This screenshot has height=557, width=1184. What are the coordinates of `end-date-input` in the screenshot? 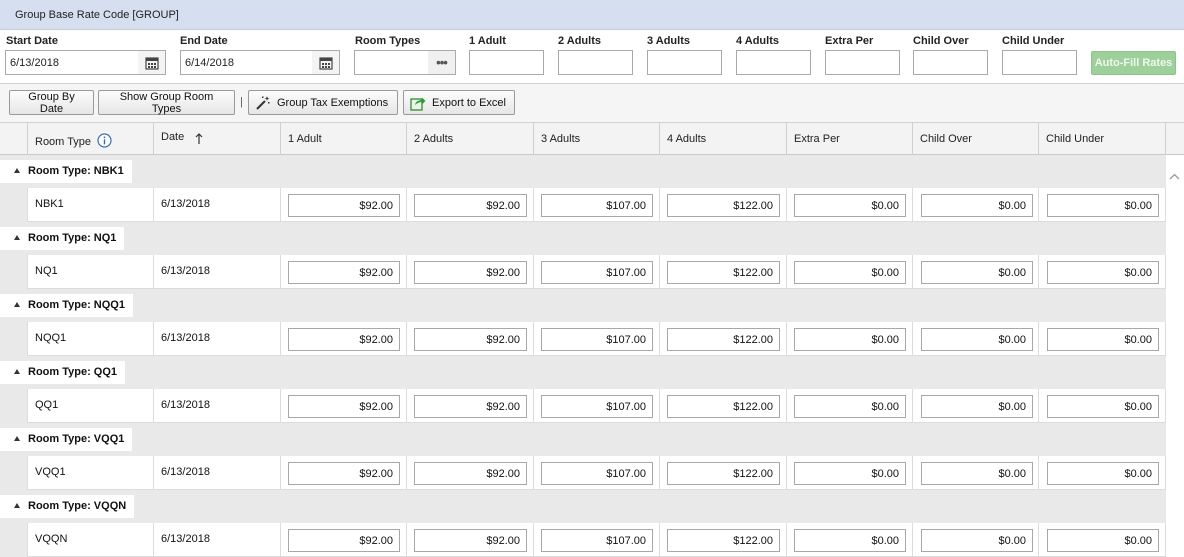 It's located at (246, 62).